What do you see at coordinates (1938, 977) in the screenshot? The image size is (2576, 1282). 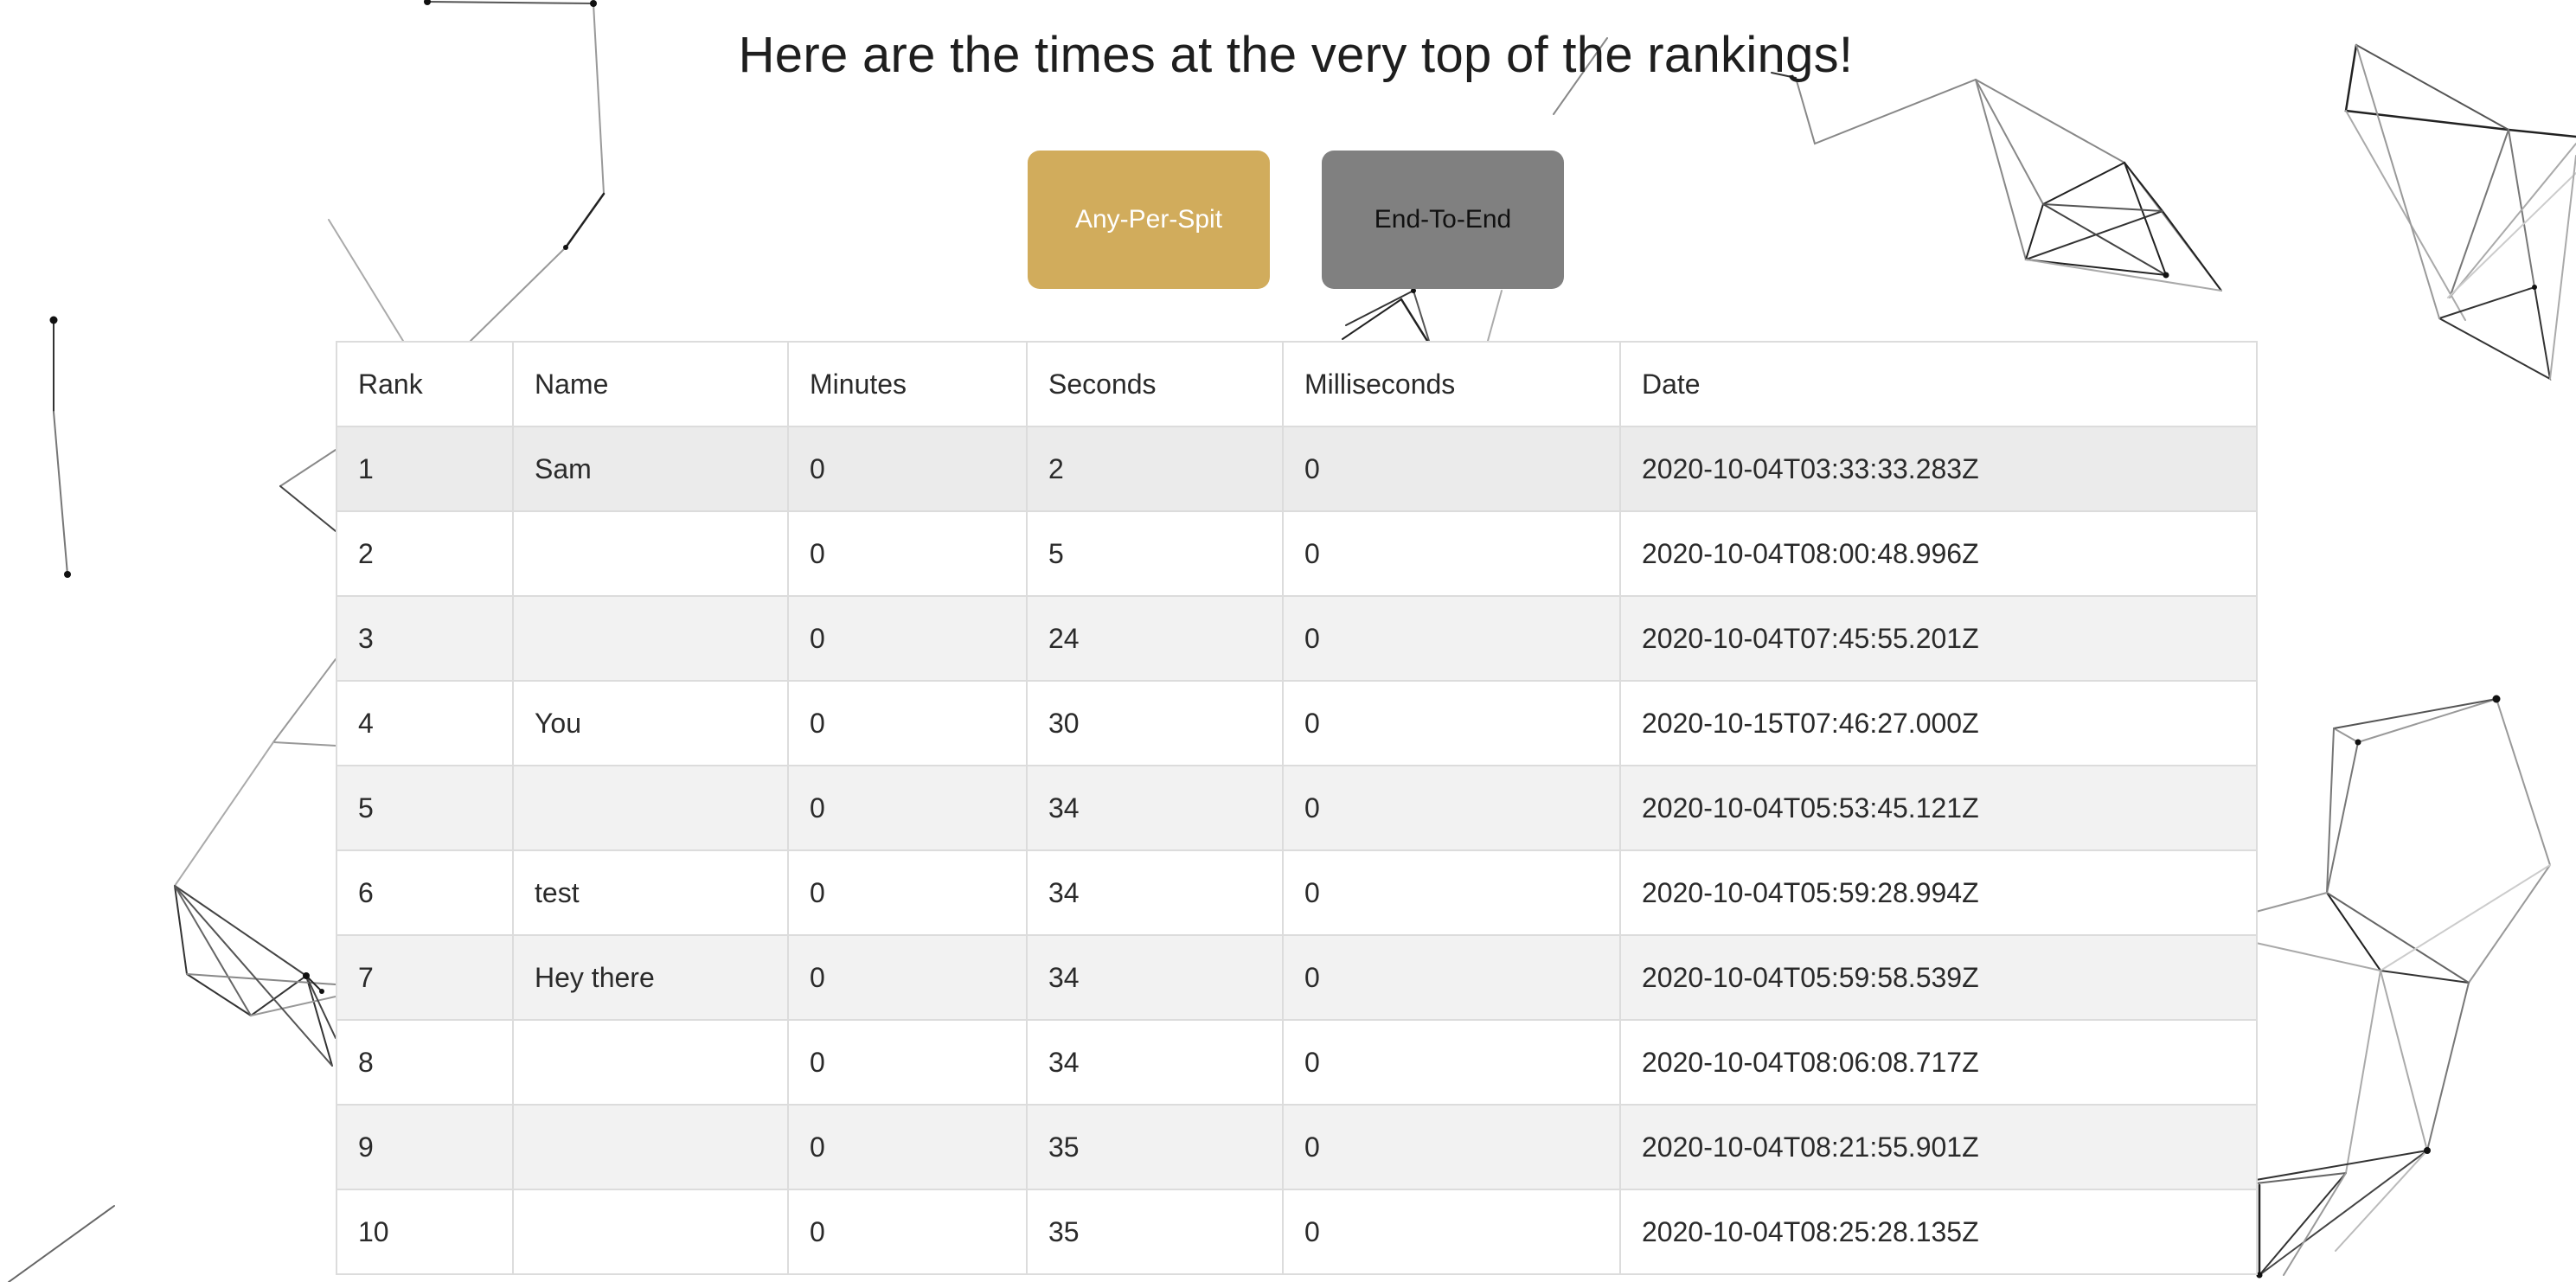 I see `date-cell: 2020-10-04T05:59:58.539Z` at bounding box center [1938, 977].